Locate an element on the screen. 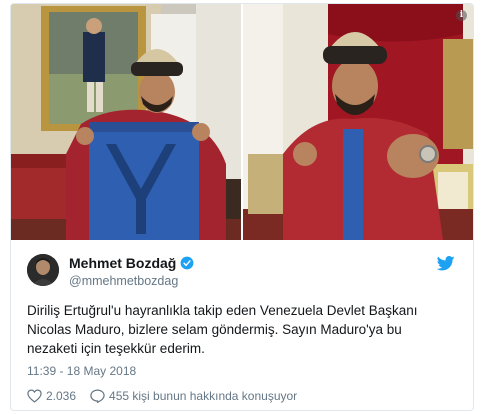 This screenshot has height=414, width=481. twitter-bird-icon is located at coordinates (446, 263).